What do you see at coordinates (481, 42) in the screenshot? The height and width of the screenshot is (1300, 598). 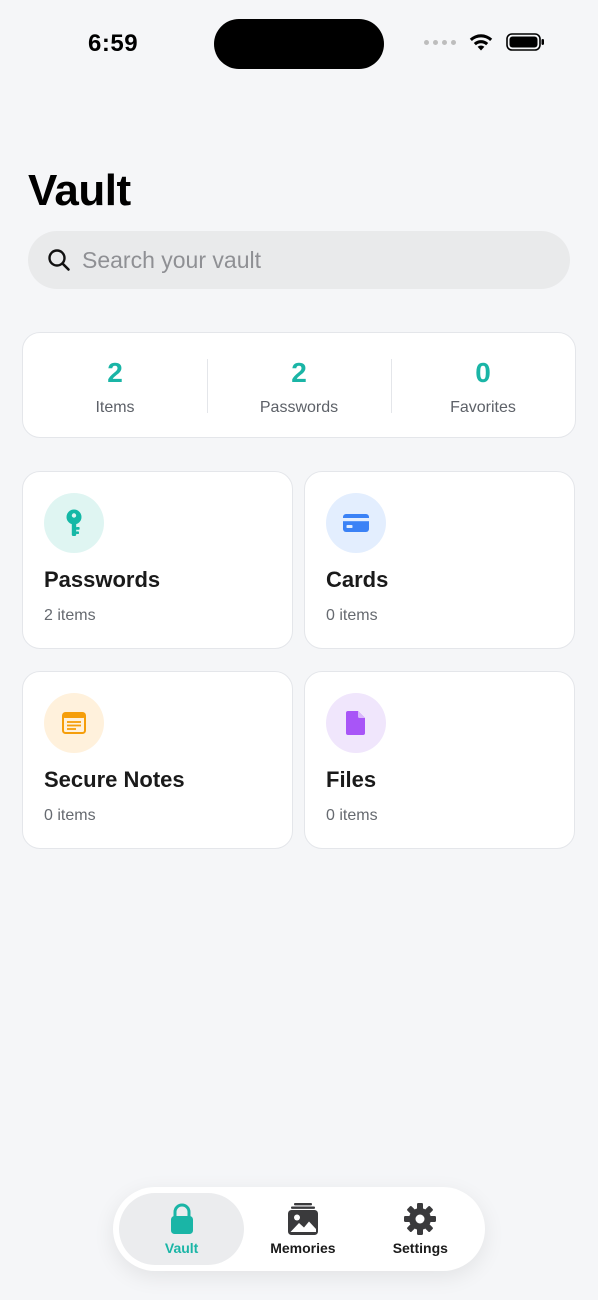 I see `wifi-icon` at bounding box center [481, 42].